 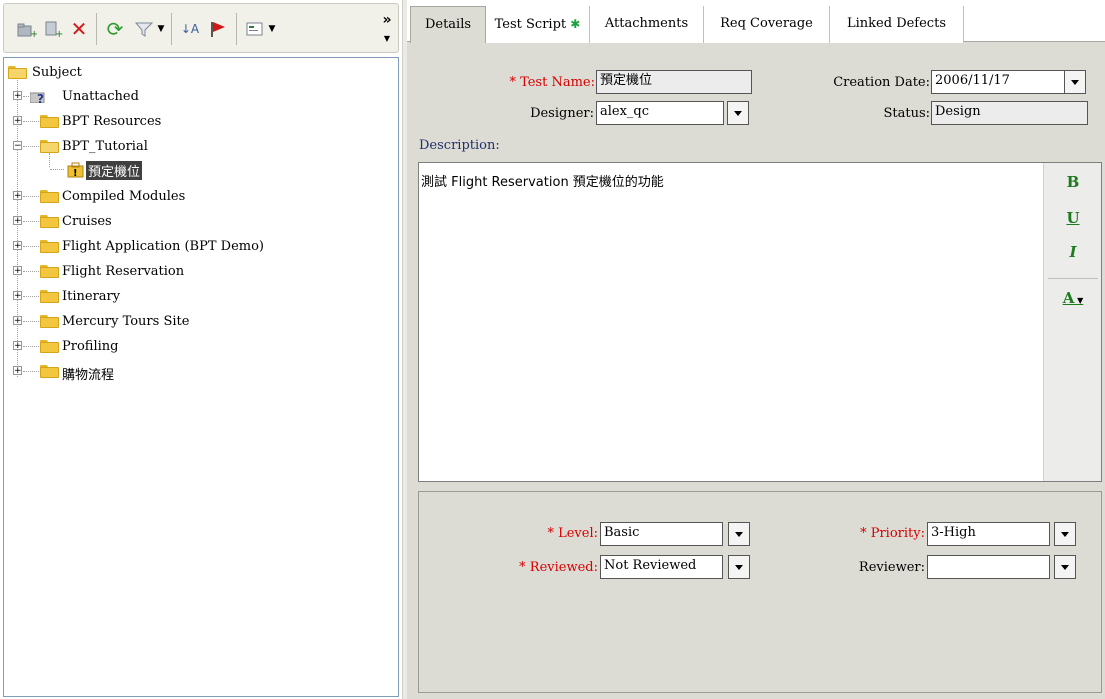 I want to click on tab-attachments: Attachments, so click(x=647, y=24).